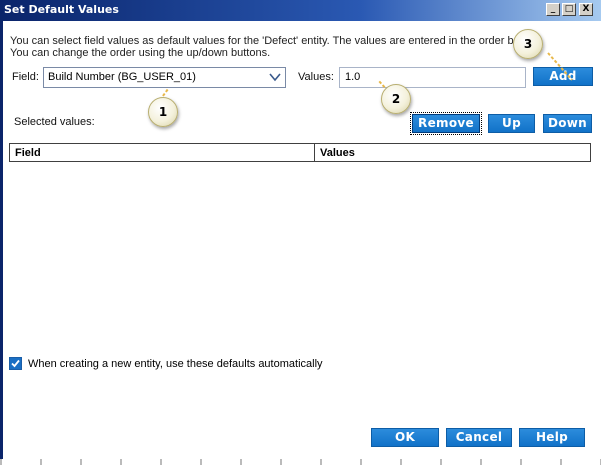  I want to click on callout-marker-1: 1, so click(163, 112).